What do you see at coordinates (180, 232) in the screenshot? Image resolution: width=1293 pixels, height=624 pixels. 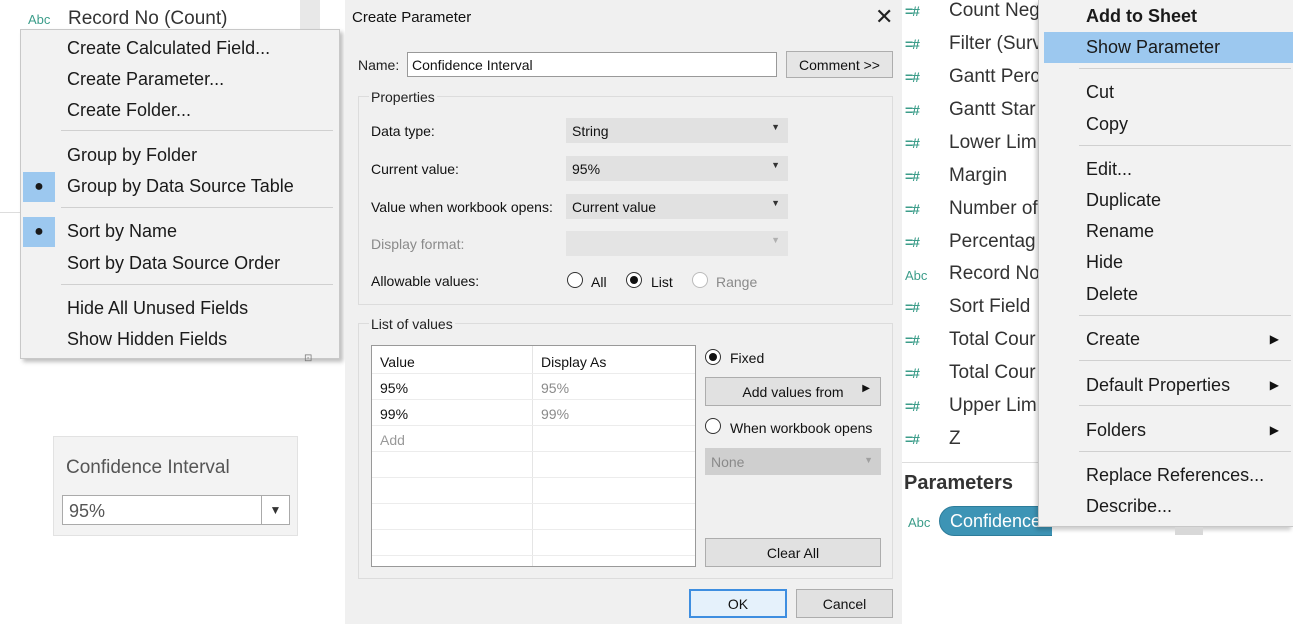 I see `menu-item-sort-by-name: ● Sort by Name` at bounding box center [180, 232].